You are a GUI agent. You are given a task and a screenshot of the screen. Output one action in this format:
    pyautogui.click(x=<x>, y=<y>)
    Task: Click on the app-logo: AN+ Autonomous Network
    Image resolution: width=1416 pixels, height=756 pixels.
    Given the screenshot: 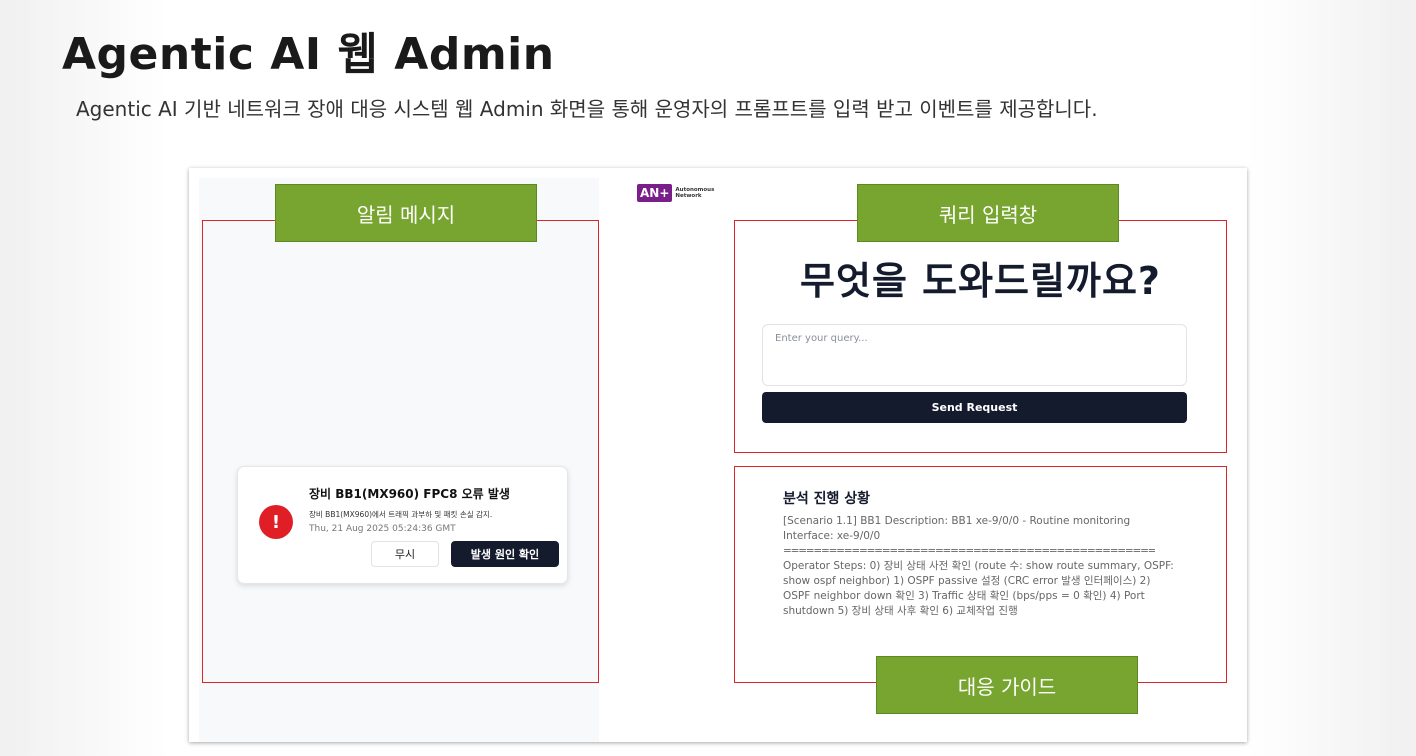 What is the action you would take?
    pyautogui.click(x=675, y=193)
    